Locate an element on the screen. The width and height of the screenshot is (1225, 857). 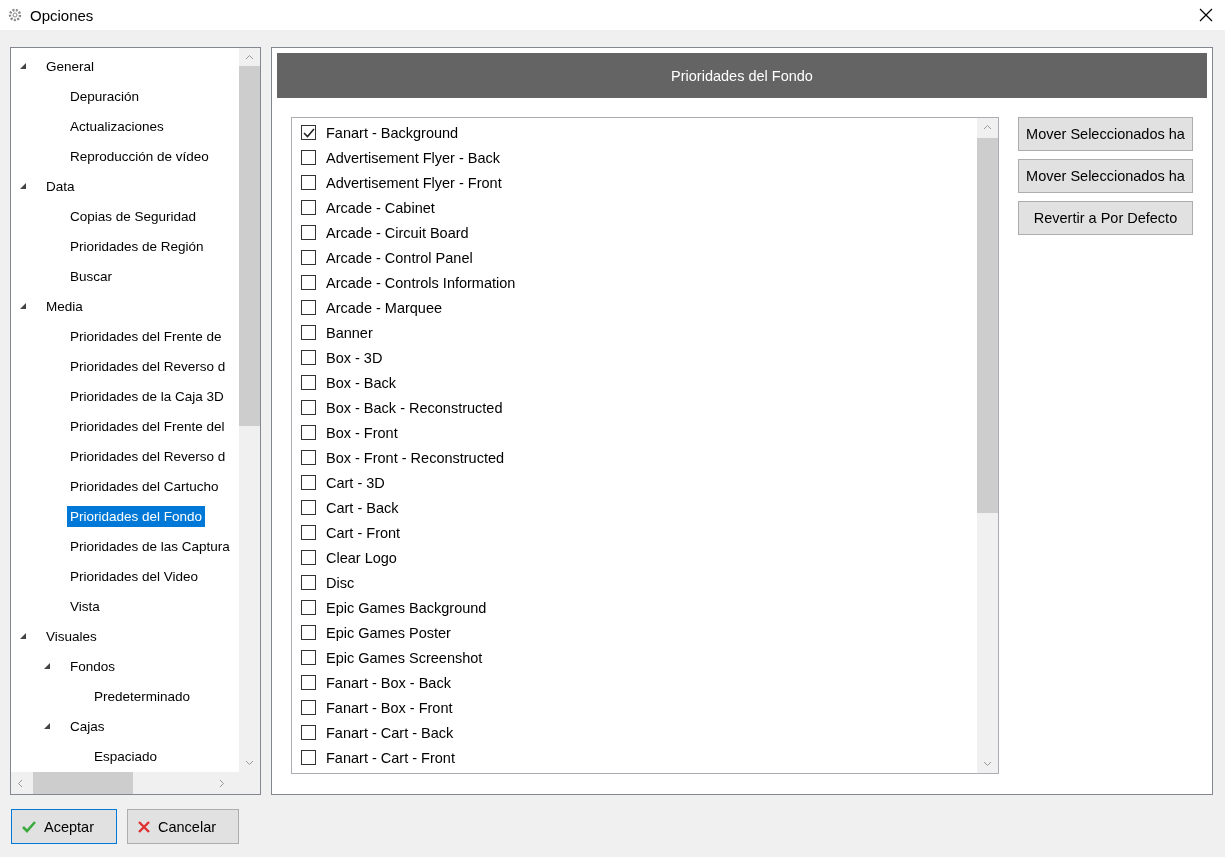
tree-item: Predeterminado is located at coordinates (142, 696).